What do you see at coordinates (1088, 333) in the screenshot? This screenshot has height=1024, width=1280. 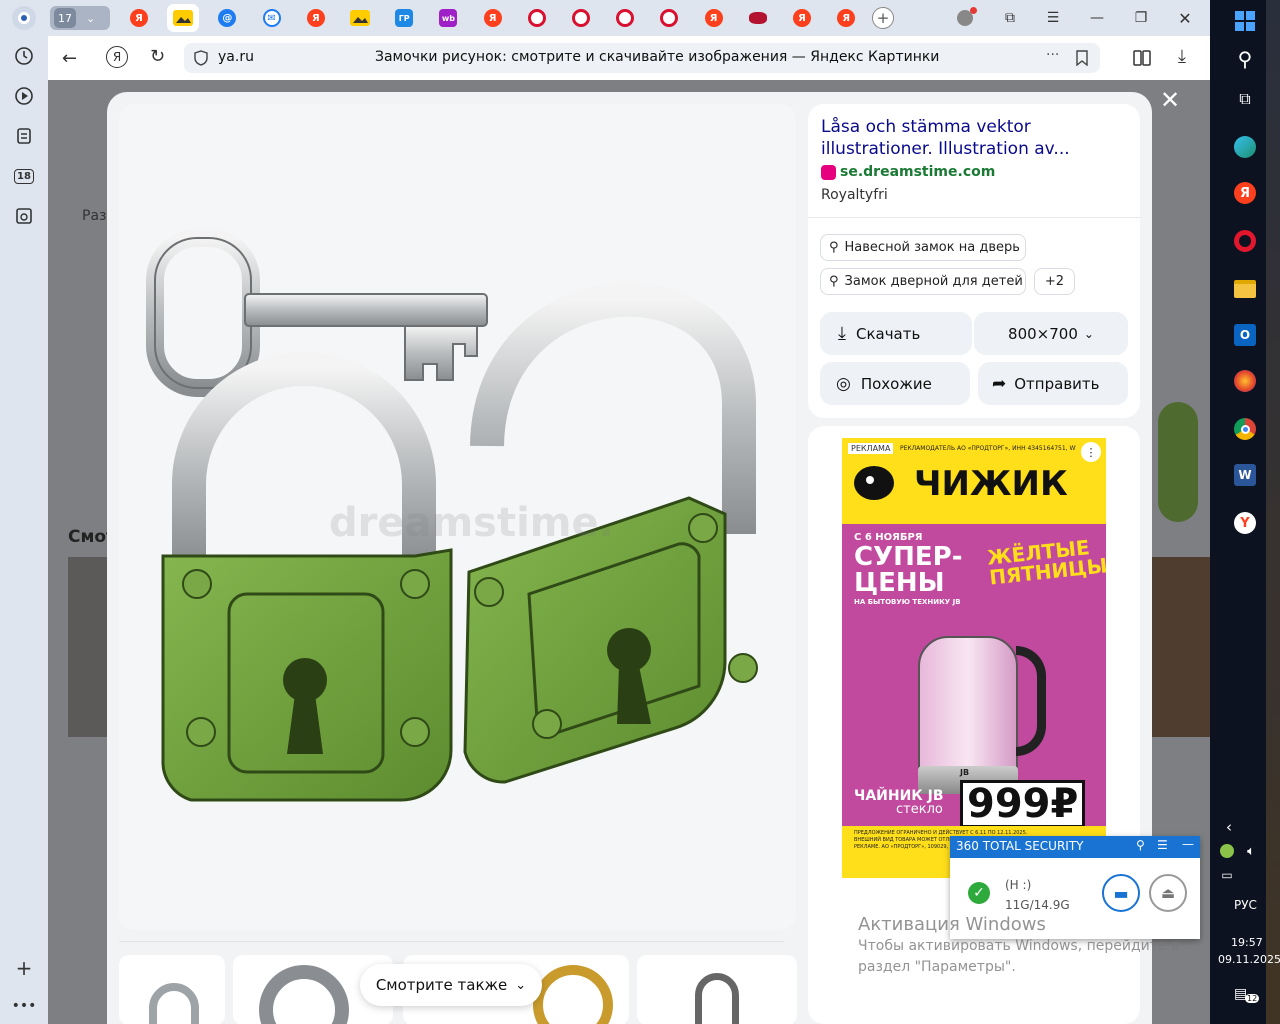 I see `chevron-down-icon: ⌄` at bounding box center [1088, 333].